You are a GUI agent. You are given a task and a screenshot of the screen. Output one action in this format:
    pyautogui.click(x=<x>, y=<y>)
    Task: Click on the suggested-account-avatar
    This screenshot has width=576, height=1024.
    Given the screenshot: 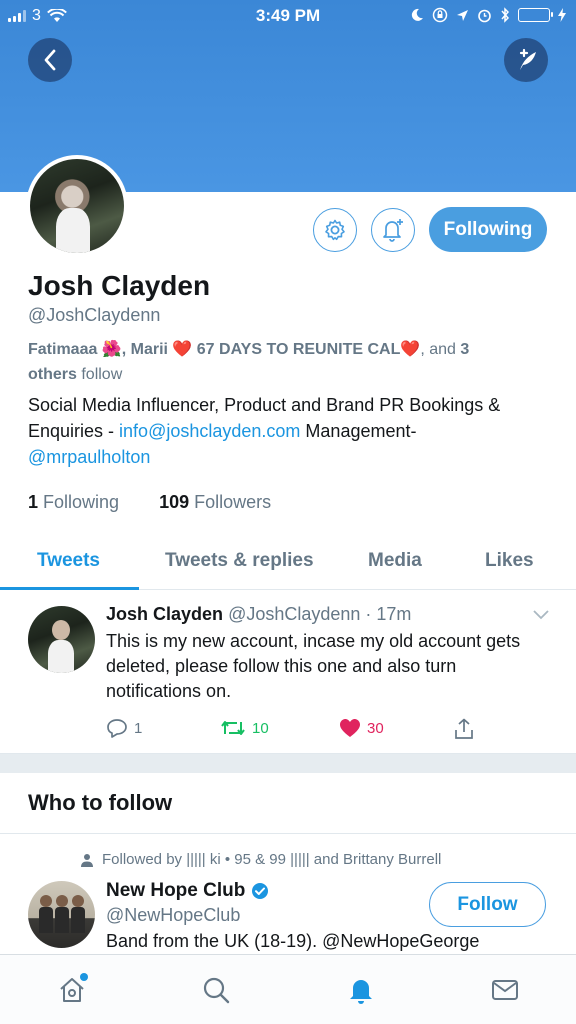 What is the action you would take?
    pyautogui.click(x=61, y=914)
    